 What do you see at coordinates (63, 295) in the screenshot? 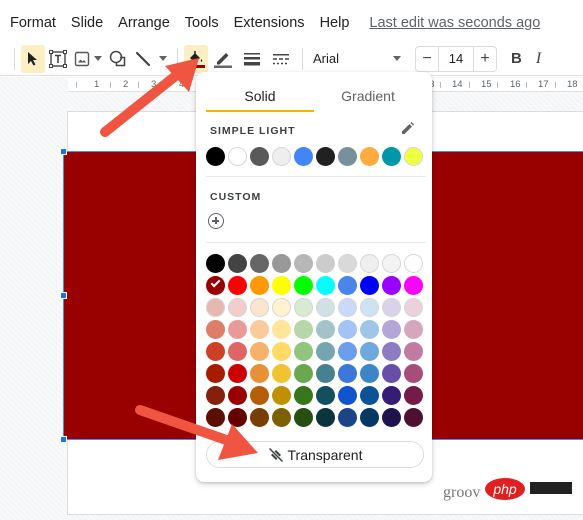
I see `resize-handle-middle-left` at bounding box center [63, 295].